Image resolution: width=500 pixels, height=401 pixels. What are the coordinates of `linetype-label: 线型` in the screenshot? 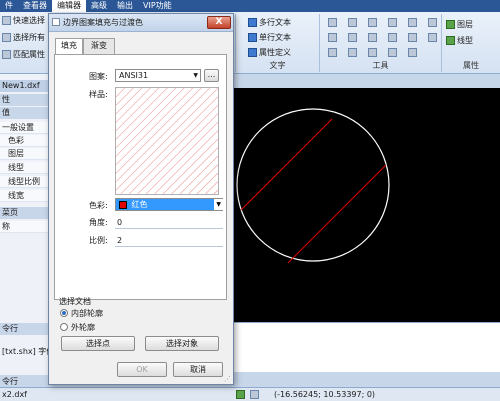 It's located at (465, 40).